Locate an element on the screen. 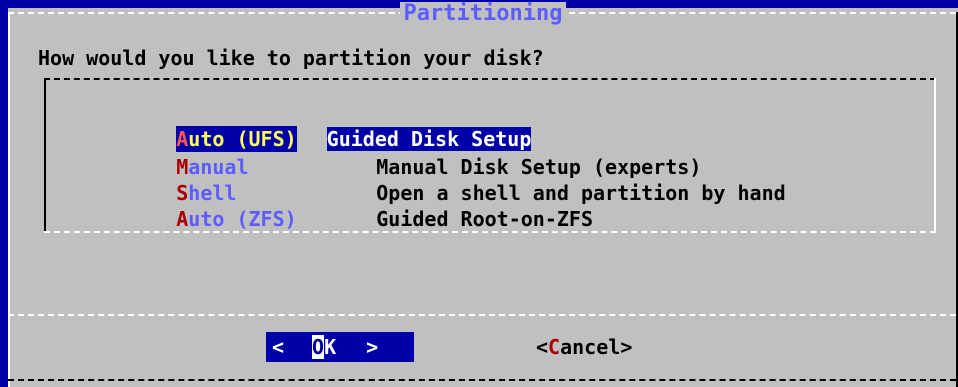 Image resolution: width=958 pixels, height=387 pixels. cancel-hotkey: C is located at coordinates (554, 347).